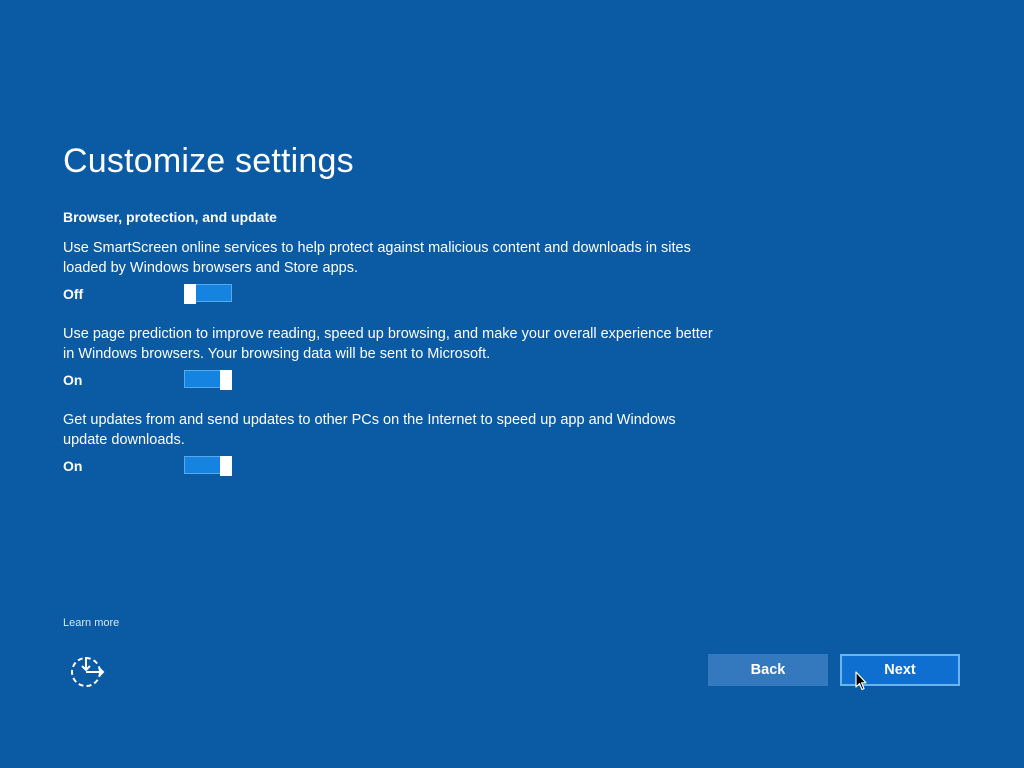 This screenshot has width=1024, height=768. Describe the element at coordinates (208, 294) in the screenshot. I see `smartscreen-toggle` at that location.